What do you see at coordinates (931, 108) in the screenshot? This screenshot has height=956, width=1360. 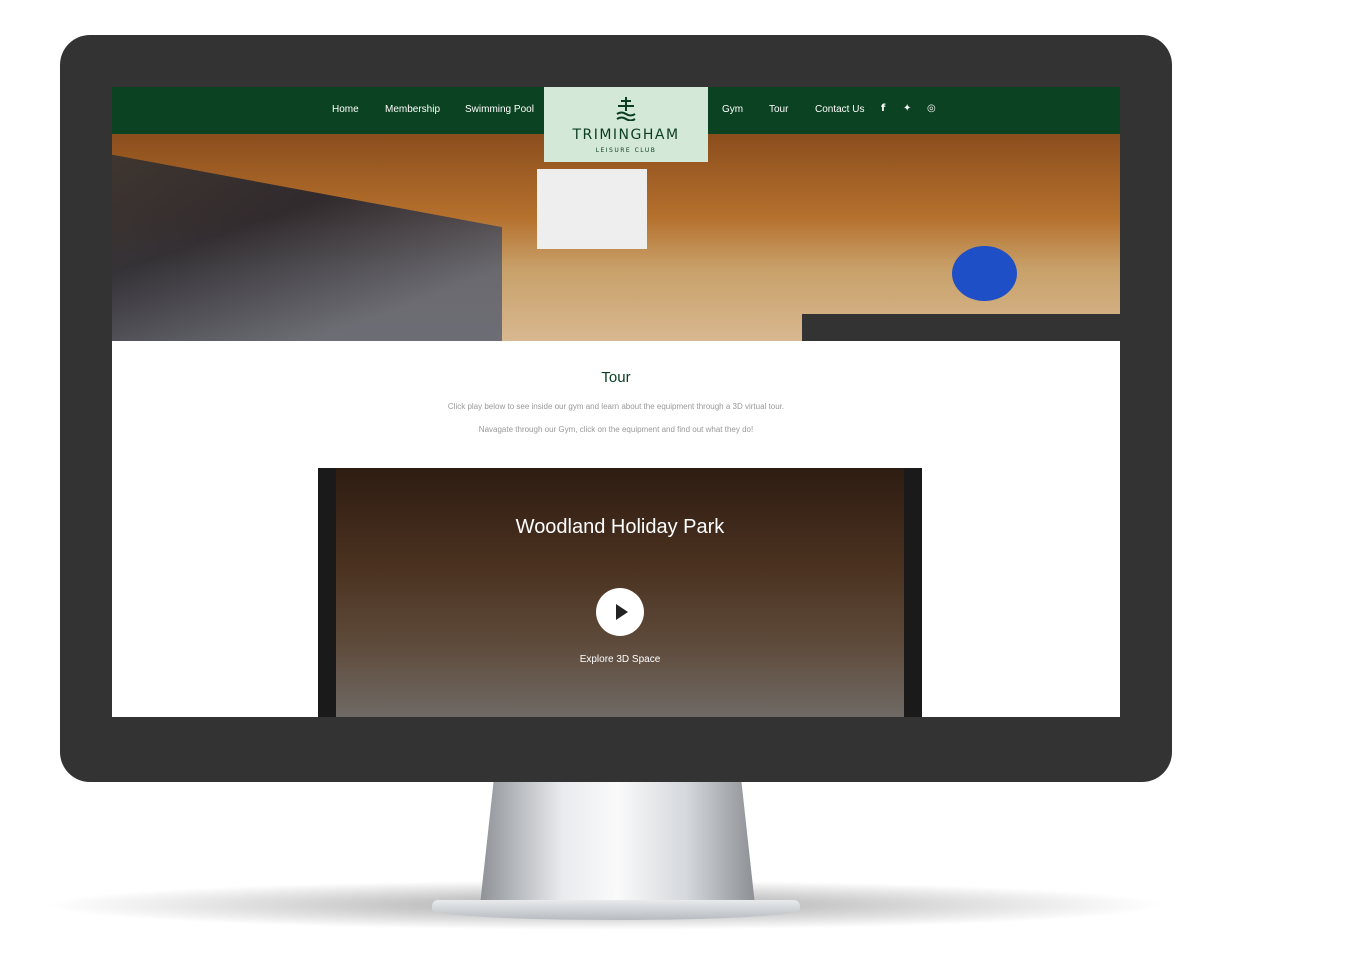 I see `instagram-icon: ◎` at bounding box center [931, 108].